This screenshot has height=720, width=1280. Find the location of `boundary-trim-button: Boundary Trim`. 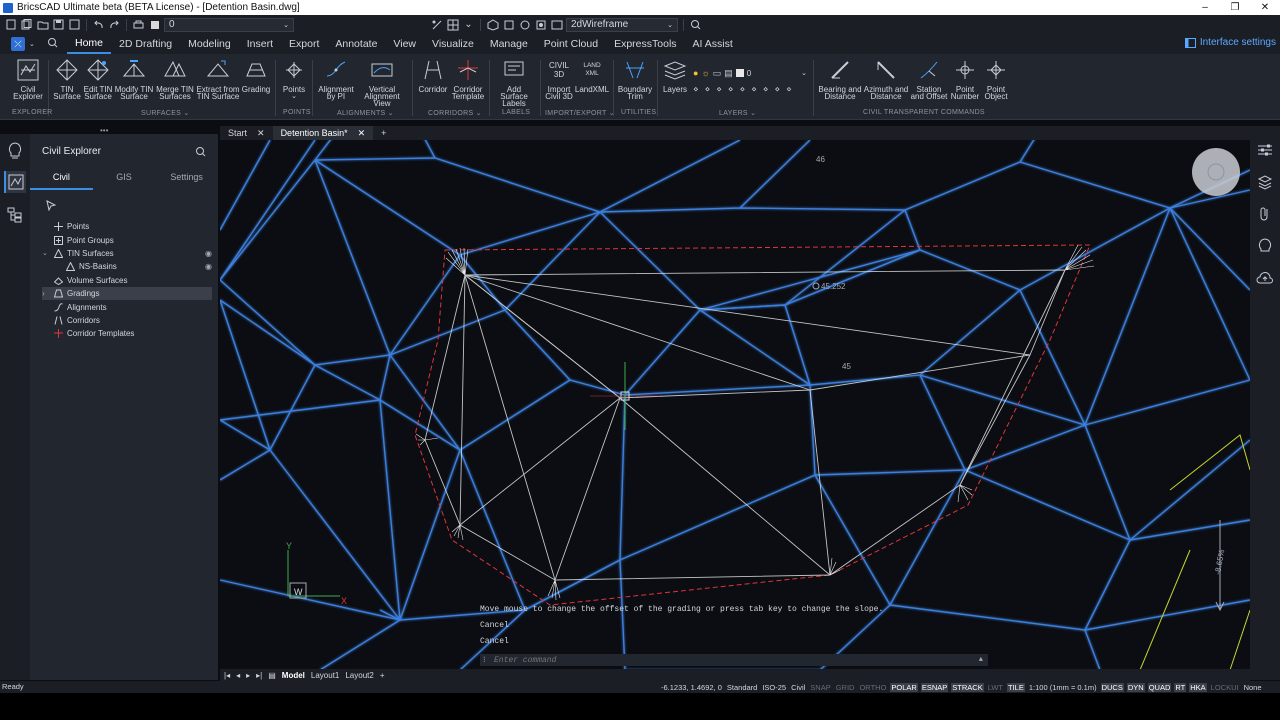

boundary-trim-button: Boundary Trim is located at coordinates (635, 79).